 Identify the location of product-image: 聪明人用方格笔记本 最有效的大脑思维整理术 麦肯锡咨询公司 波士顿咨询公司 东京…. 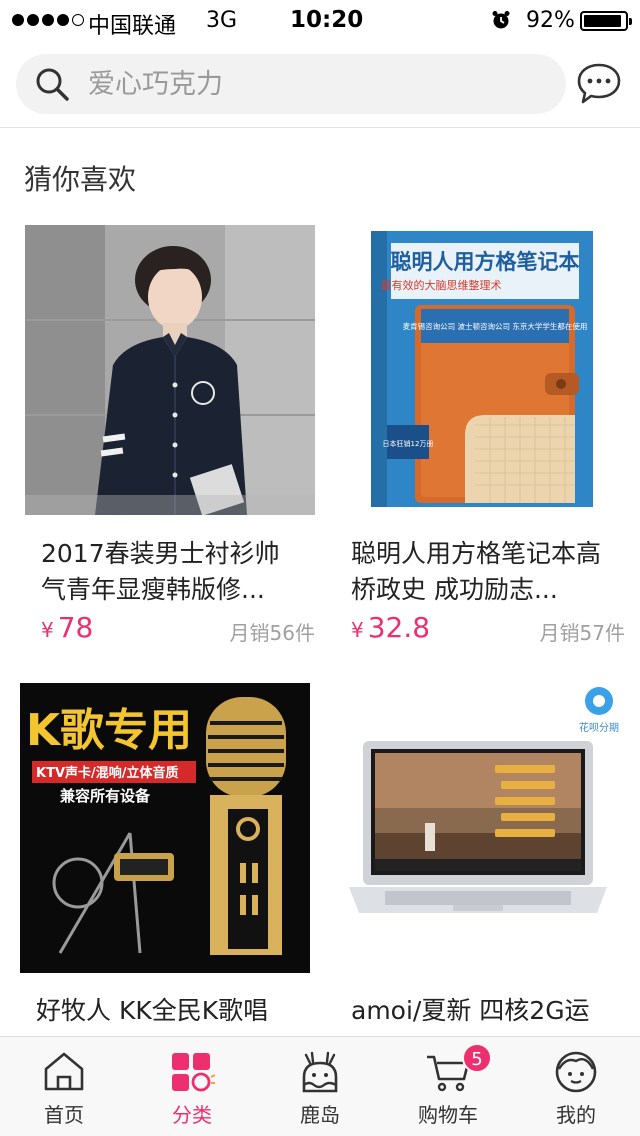
(480, 370).